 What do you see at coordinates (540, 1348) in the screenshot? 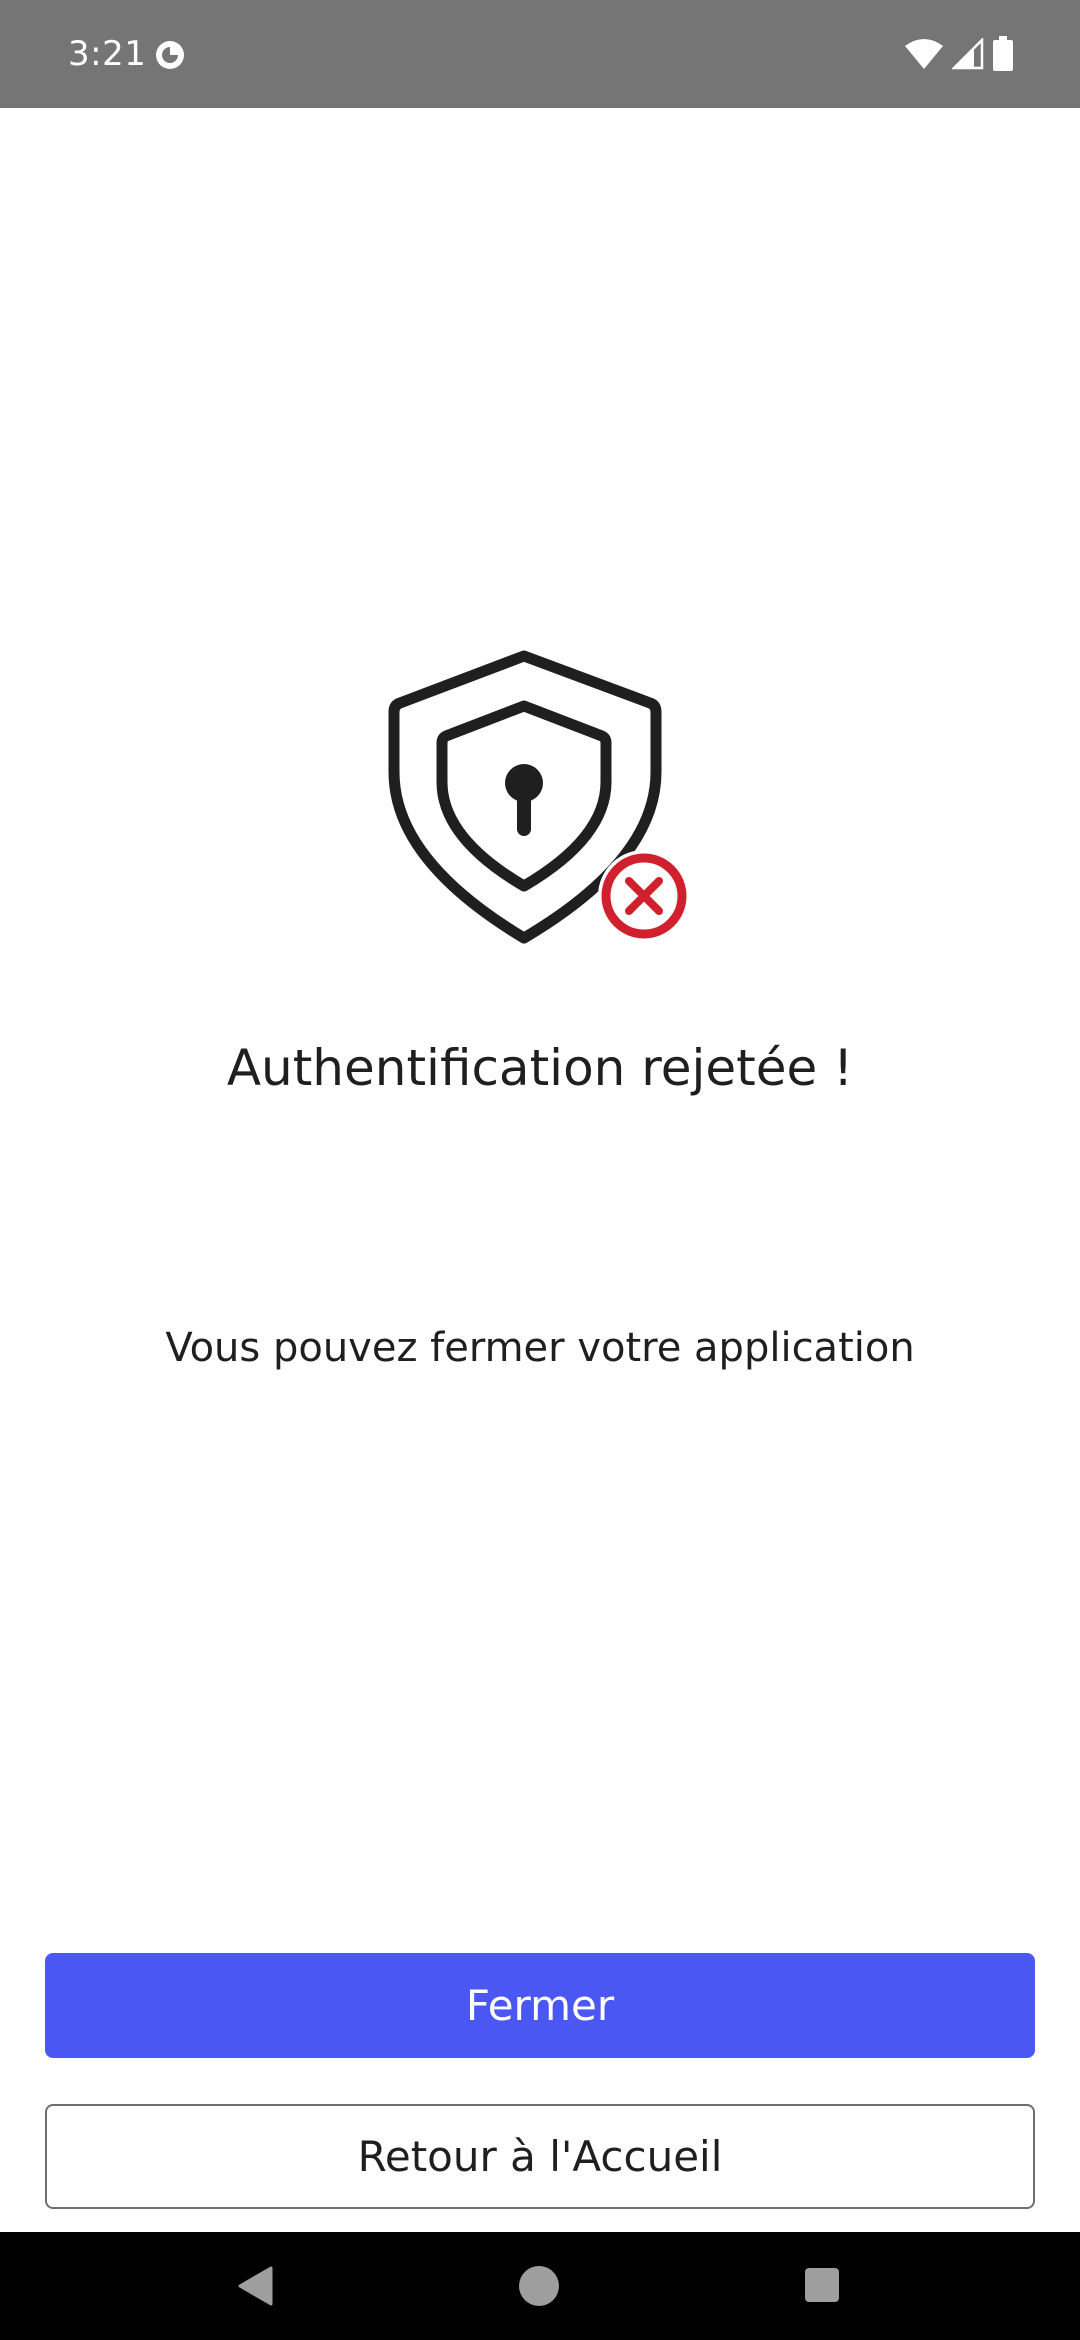
I see `page-subtitle: Vous pouvez fermer votre application` at bounding box center [540, 1348].